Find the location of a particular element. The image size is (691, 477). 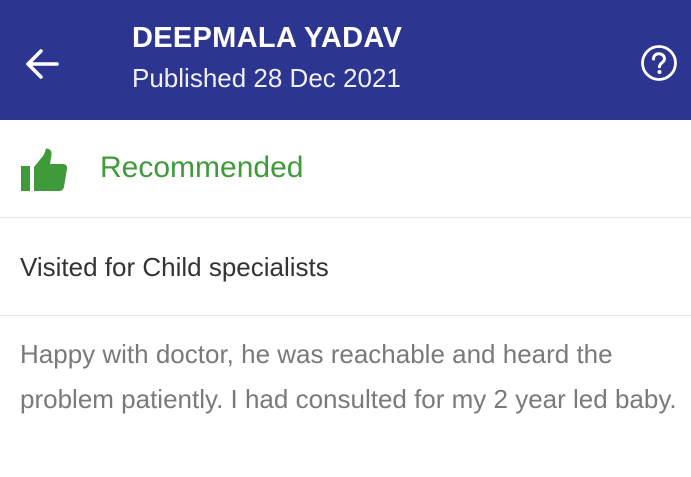

published-date: Published 28 Dec 2021 is located at coordinates (266, 78).